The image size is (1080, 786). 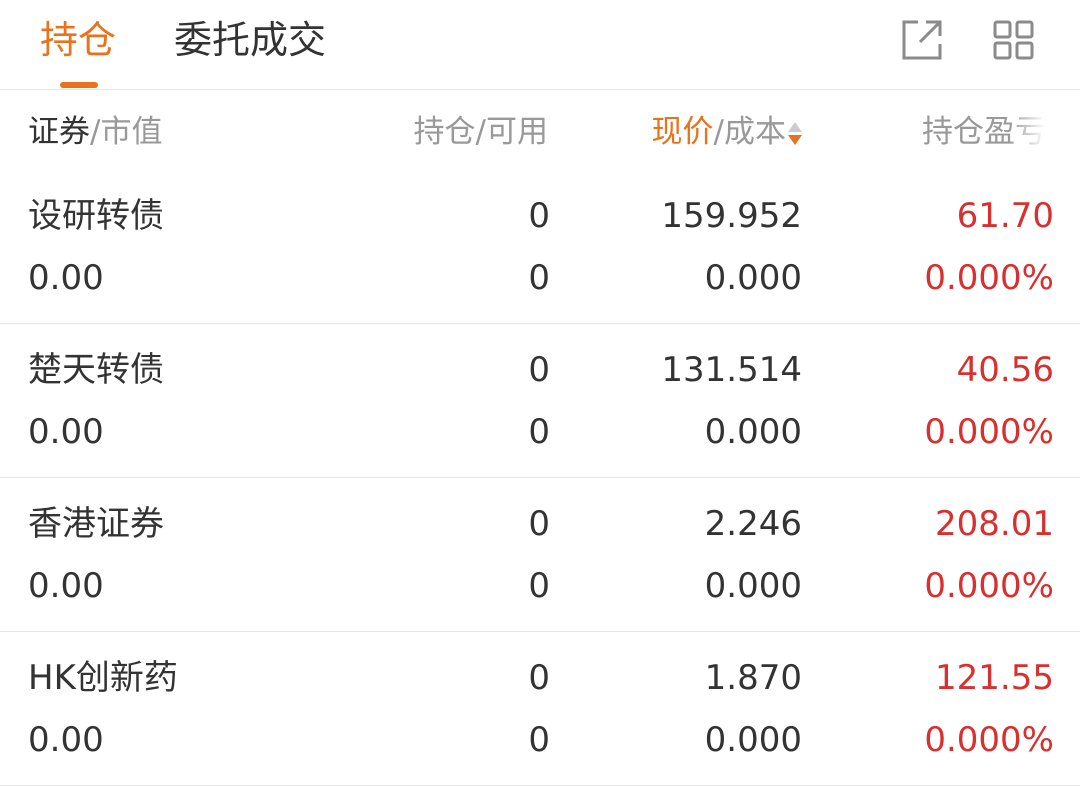 I want to click on header-security-label: 证券, so click(x=59, y=132).